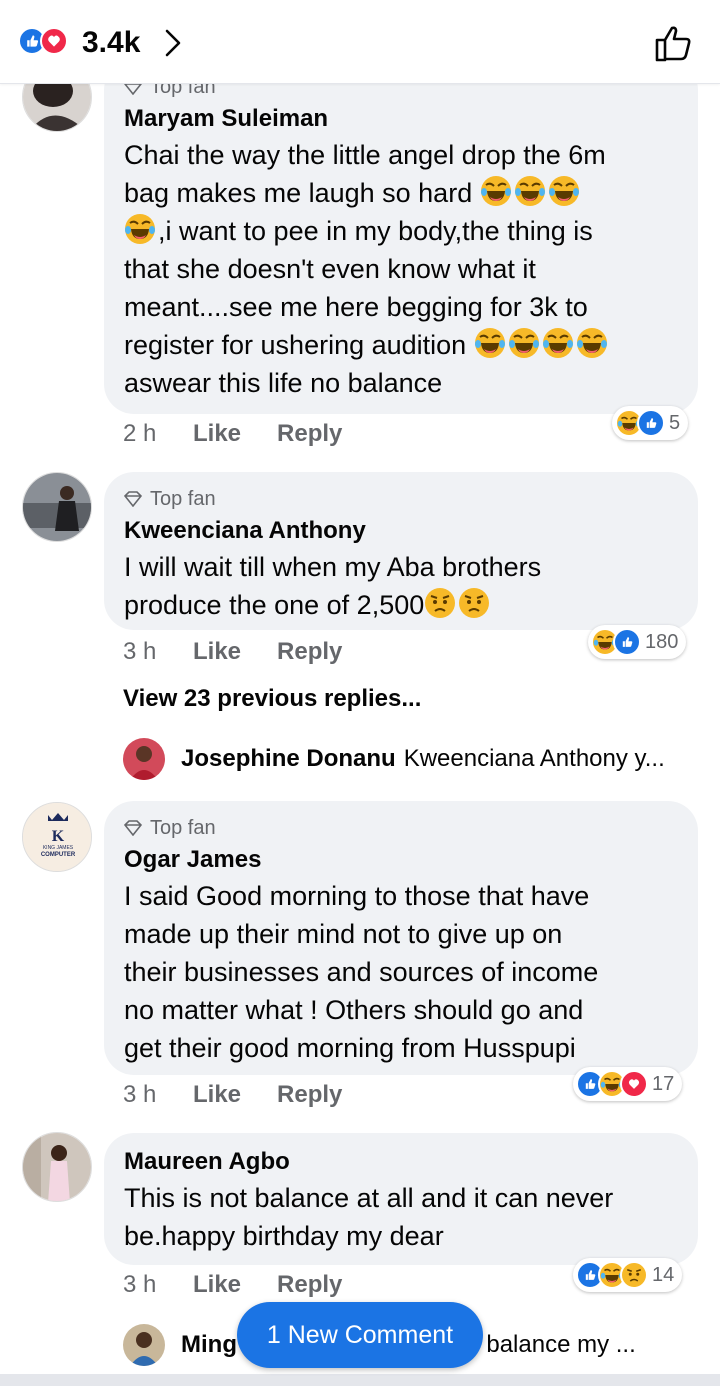  I want to click on reaction-count: 17, so click(663, 1083).